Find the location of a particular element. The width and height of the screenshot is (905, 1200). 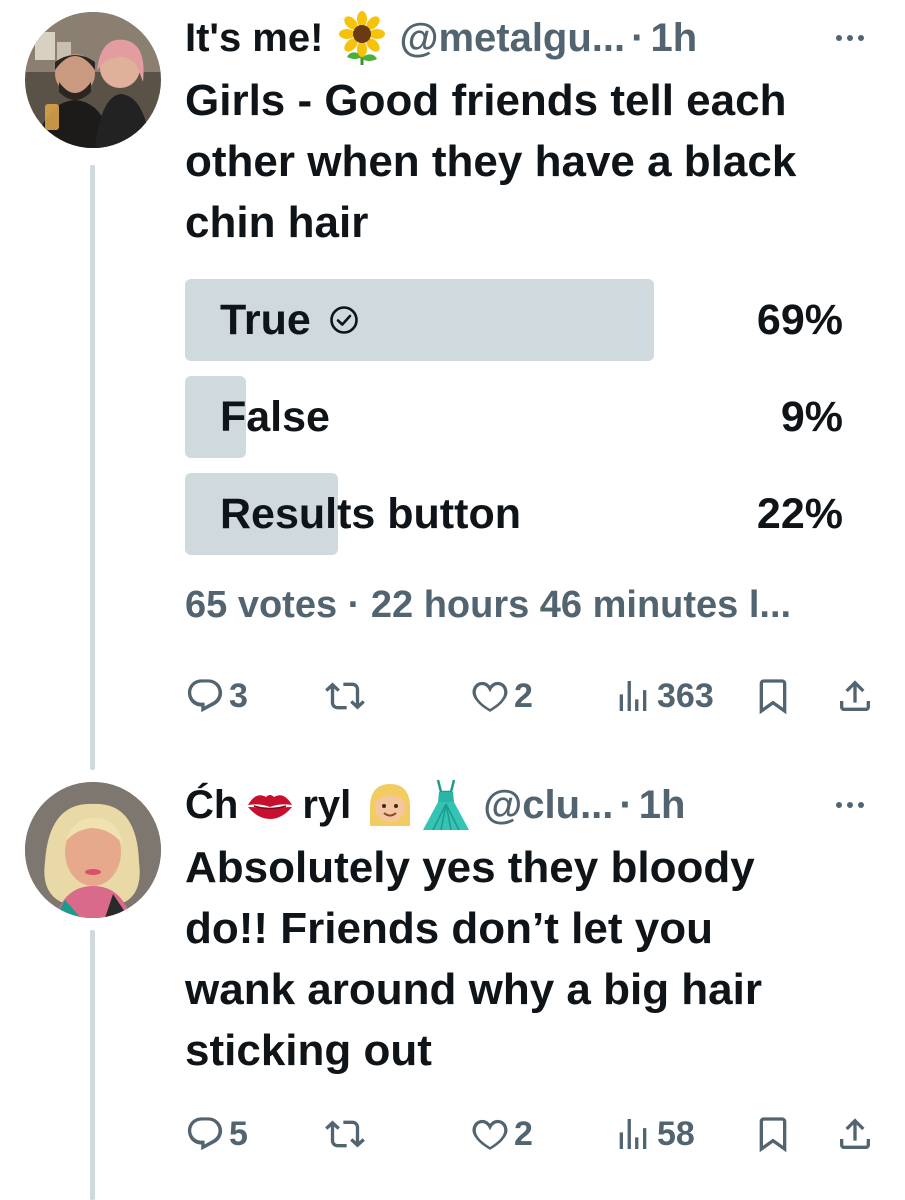

reply-button: 5 is located at coordinates (216, 1134).